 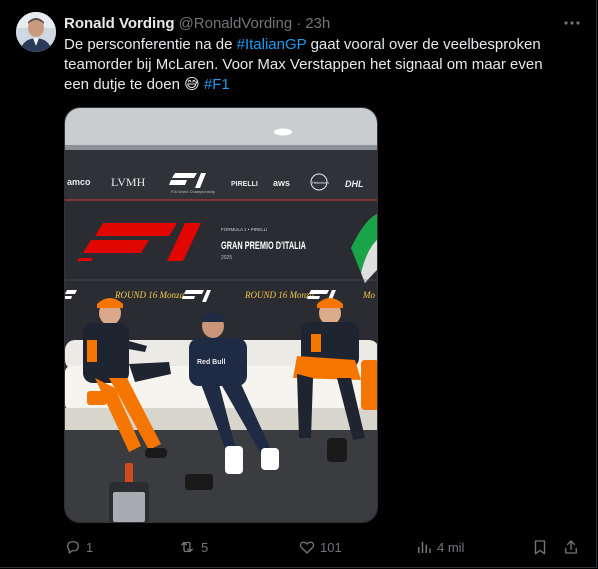 I want to click on bookmark-button, so click(x=540, y=547).